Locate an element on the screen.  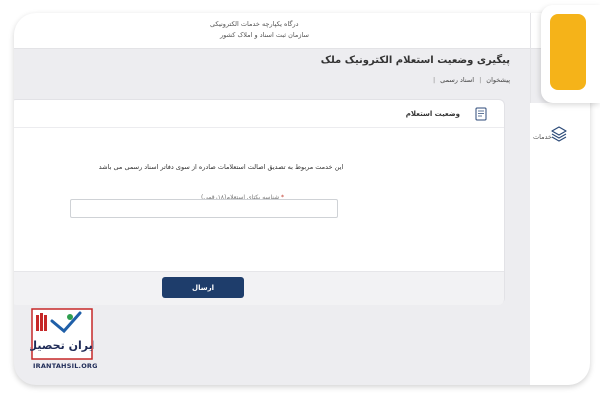
irantahsil-logo: ایران تحصیل is located at coordinates (62, 334).